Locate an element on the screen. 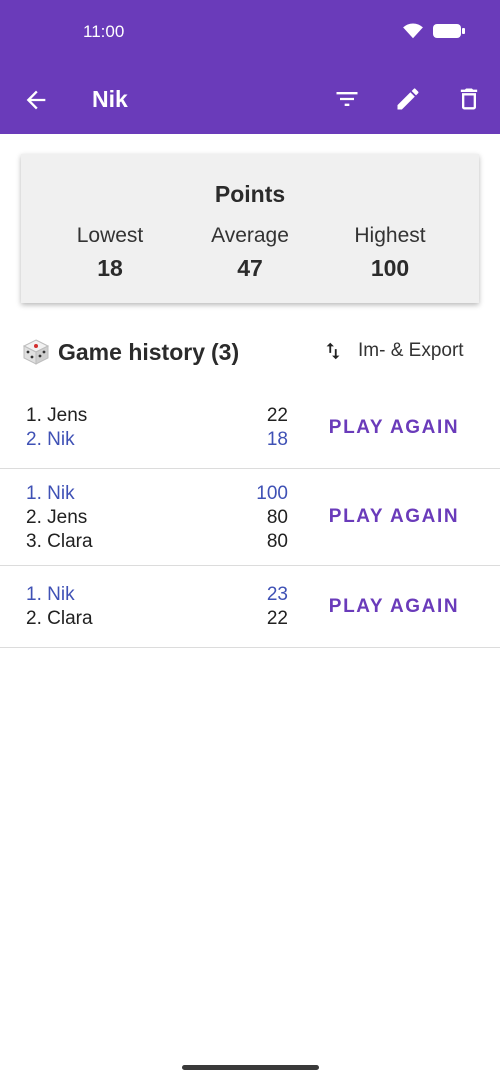 This screenshot has height=1083, width=500. stat-label: Lowest is located at coordinates (110, 235).